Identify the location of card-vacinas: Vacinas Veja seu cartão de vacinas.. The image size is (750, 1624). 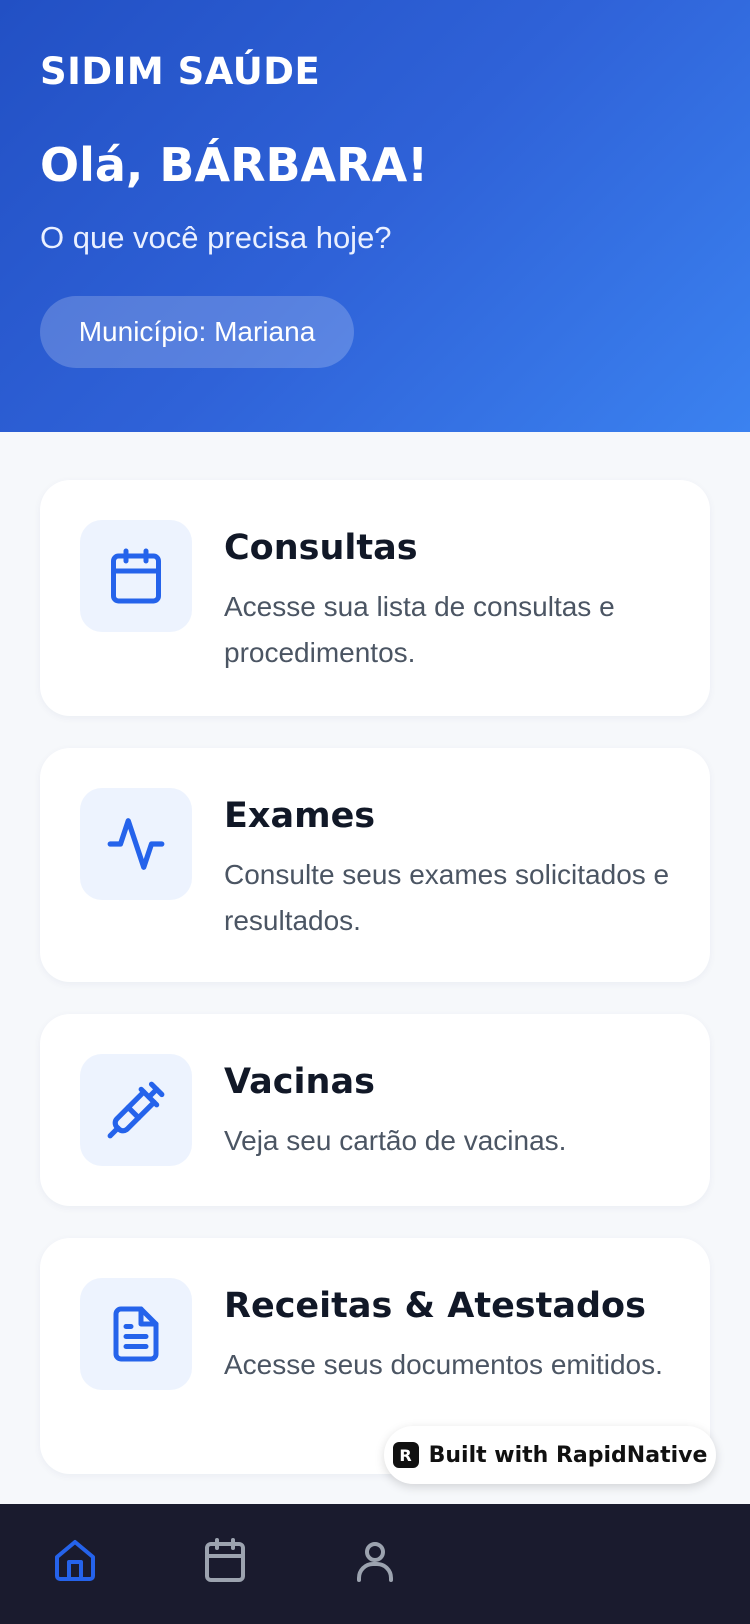
(375, 1110).